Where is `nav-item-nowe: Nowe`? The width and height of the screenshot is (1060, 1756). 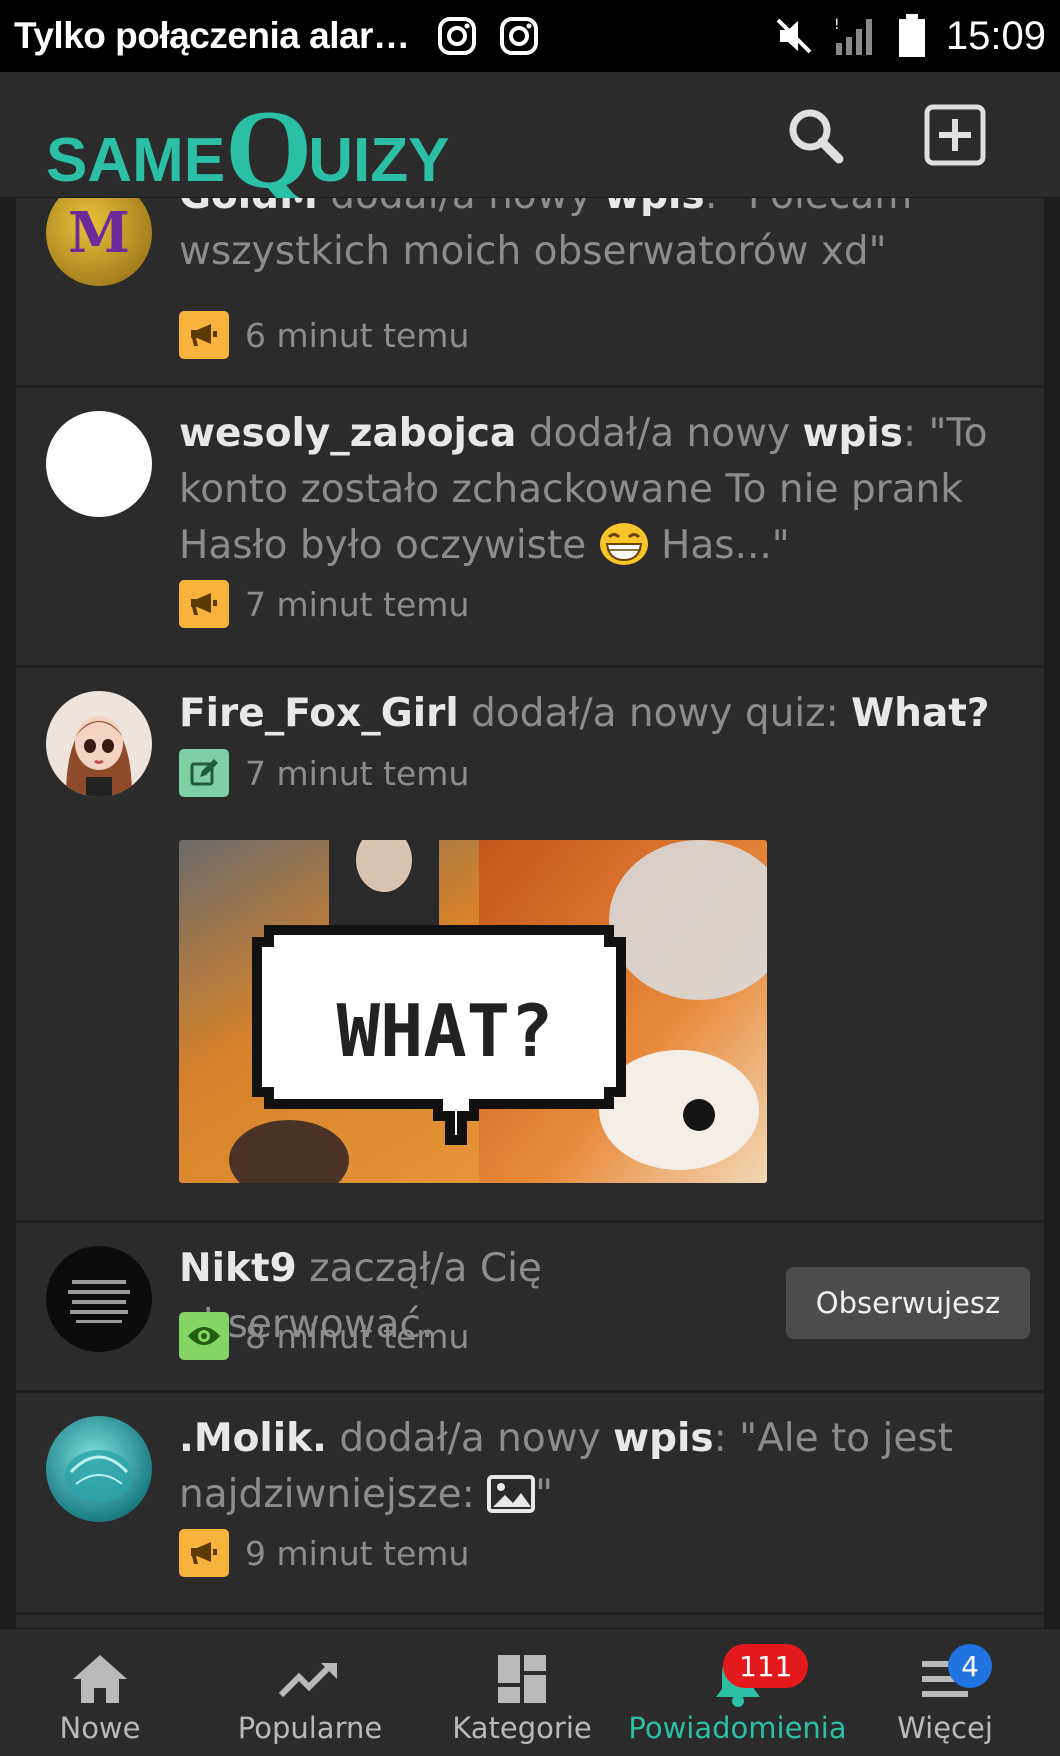
nav-item-nowe: Nowe is located at coordinates (100, 1692).